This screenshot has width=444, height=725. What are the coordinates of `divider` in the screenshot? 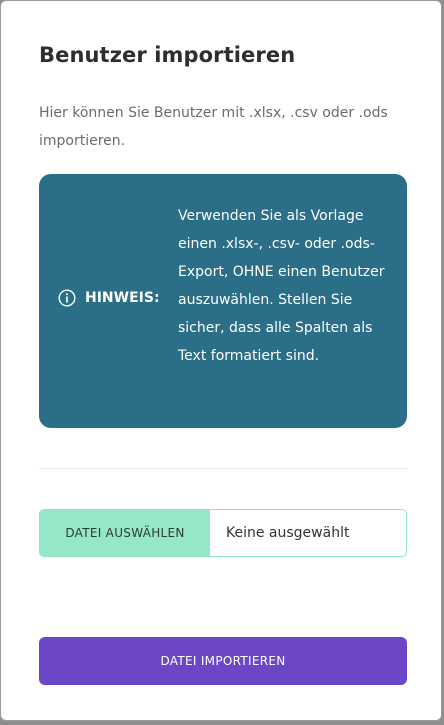 It's located at (223, 468).